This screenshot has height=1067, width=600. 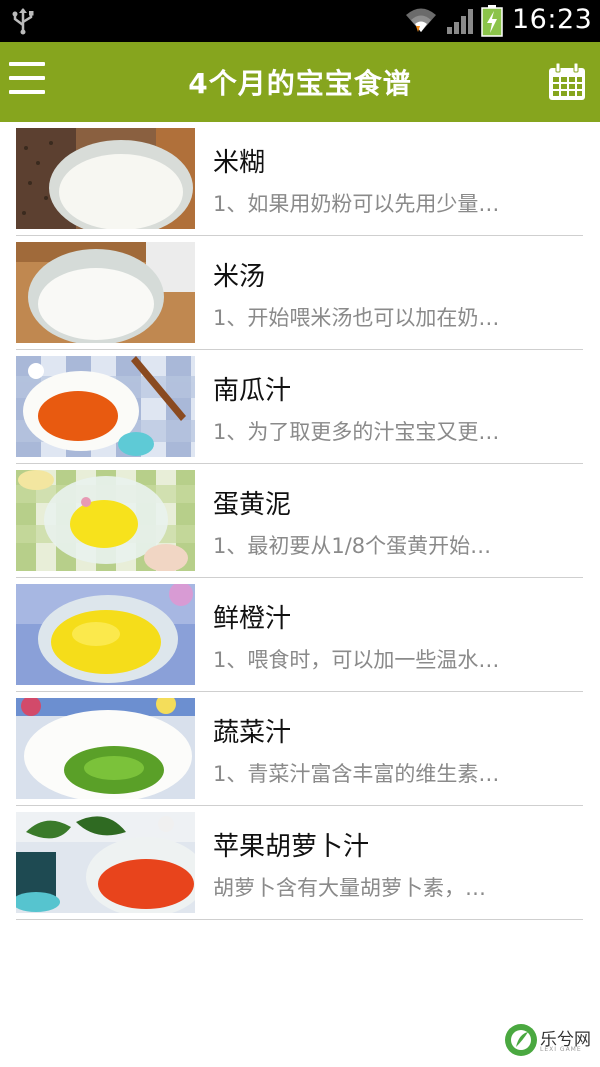 What do you see at coordinates (105, 634) in the screenshot?
I see `orange-juice-photo` at bounding box center [105, 634].